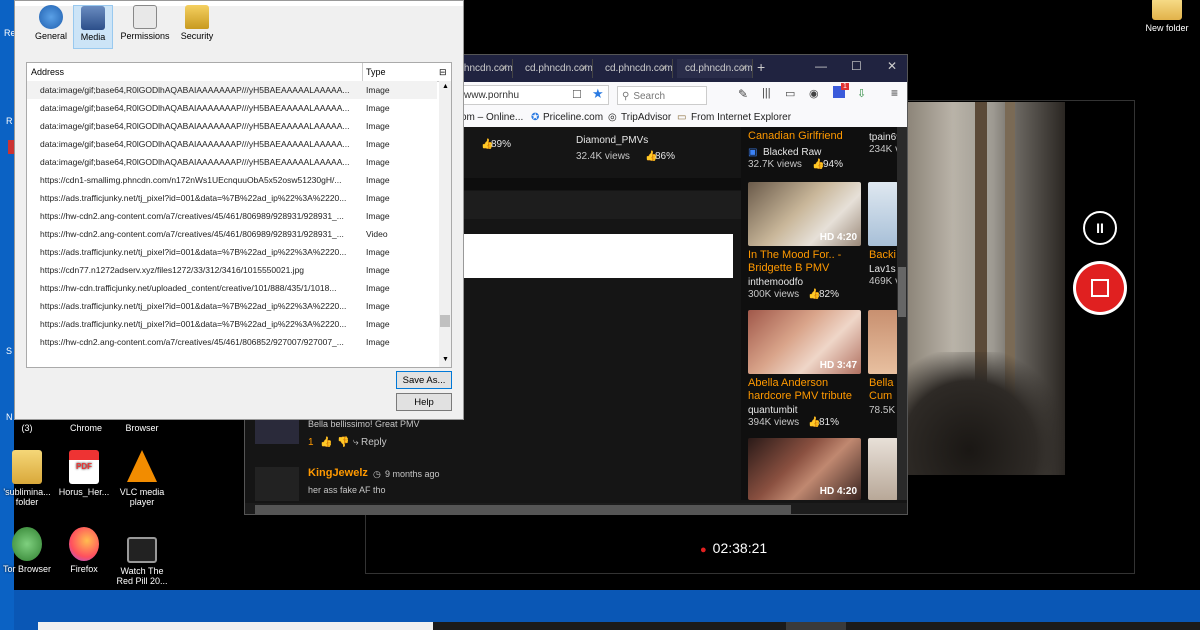 Image resolution: width=1200 pixels, height=630 pixels. I want to click on tab-general: General, so click(51, 23).